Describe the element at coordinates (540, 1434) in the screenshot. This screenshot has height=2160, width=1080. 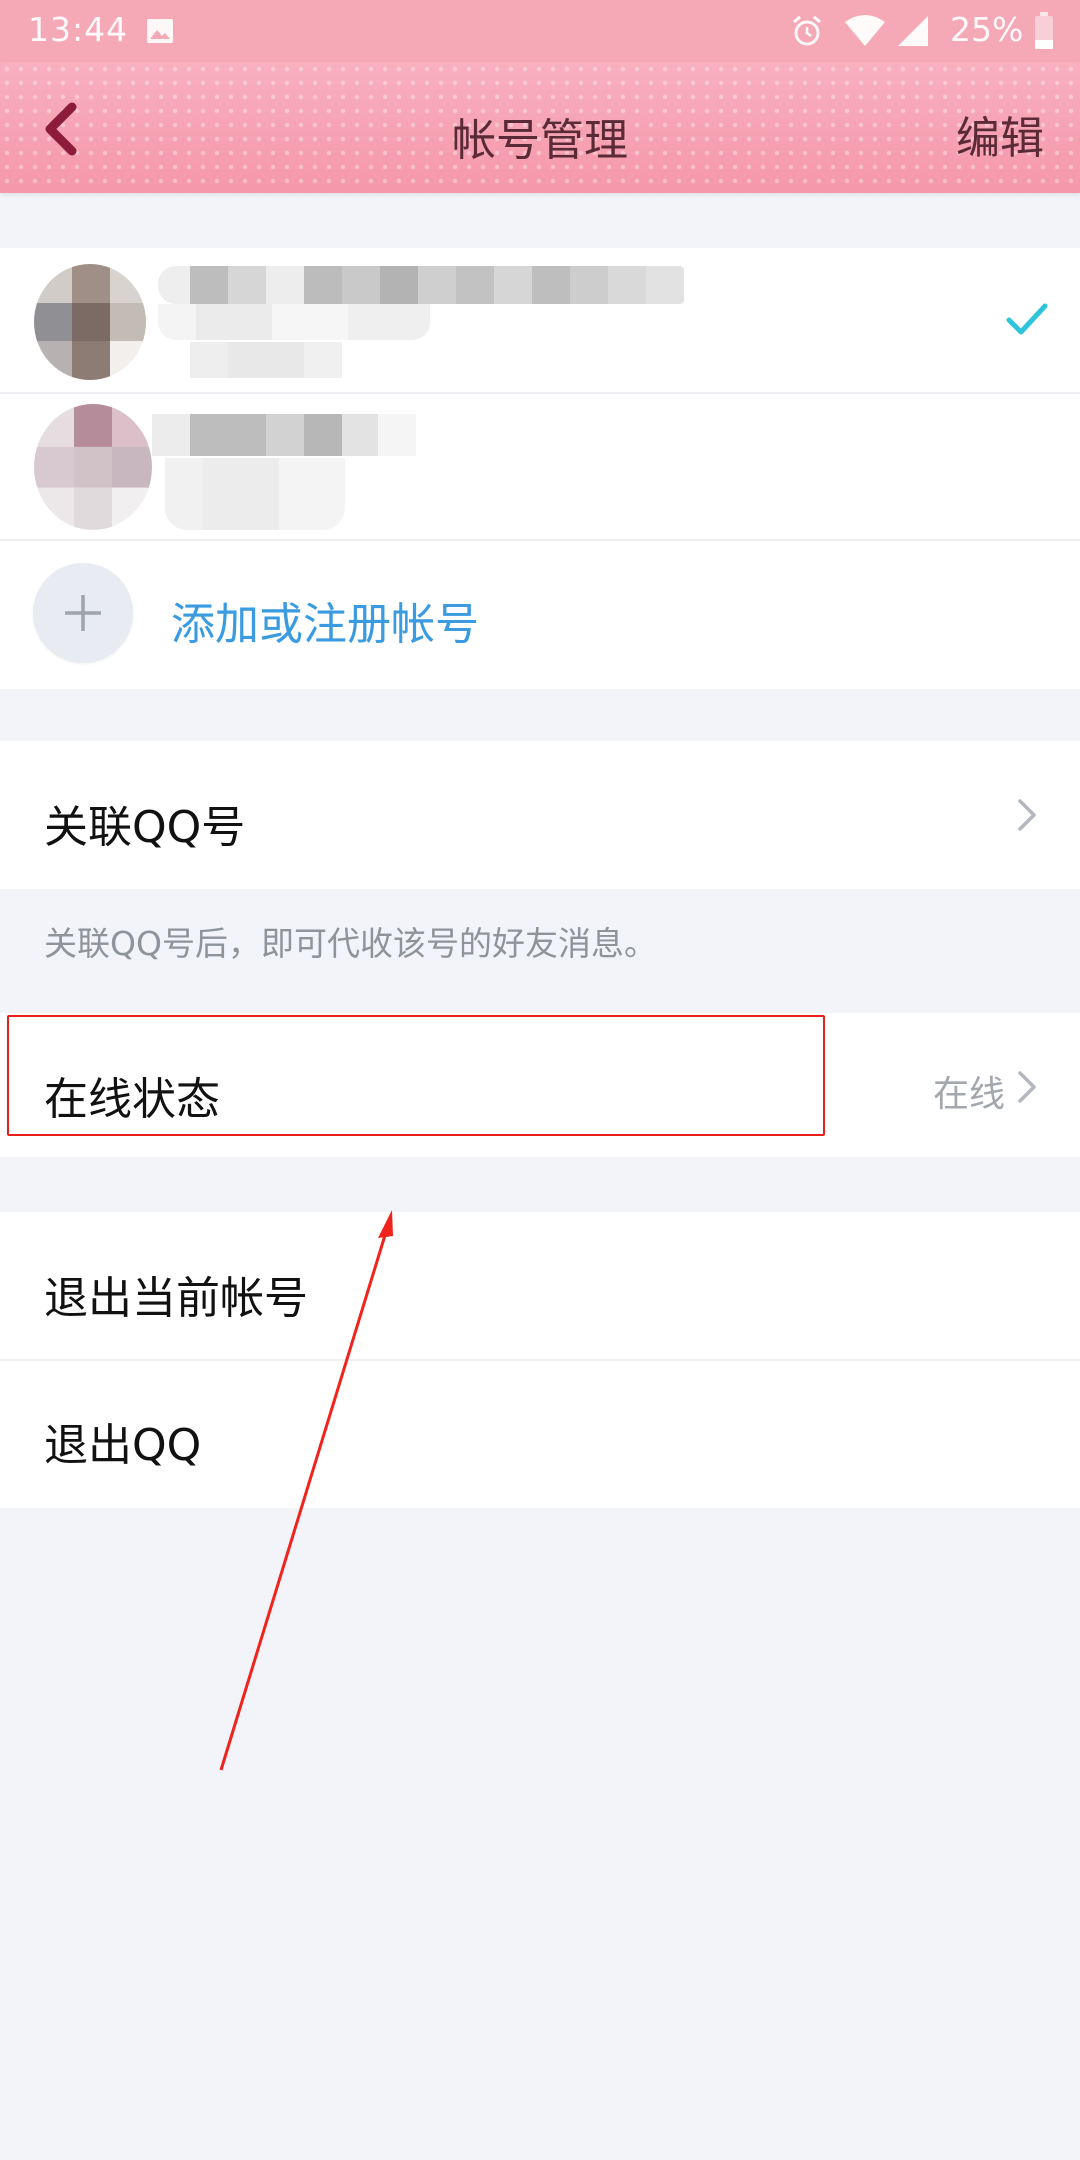
I see `quit-row: 退出QQ` at that location.